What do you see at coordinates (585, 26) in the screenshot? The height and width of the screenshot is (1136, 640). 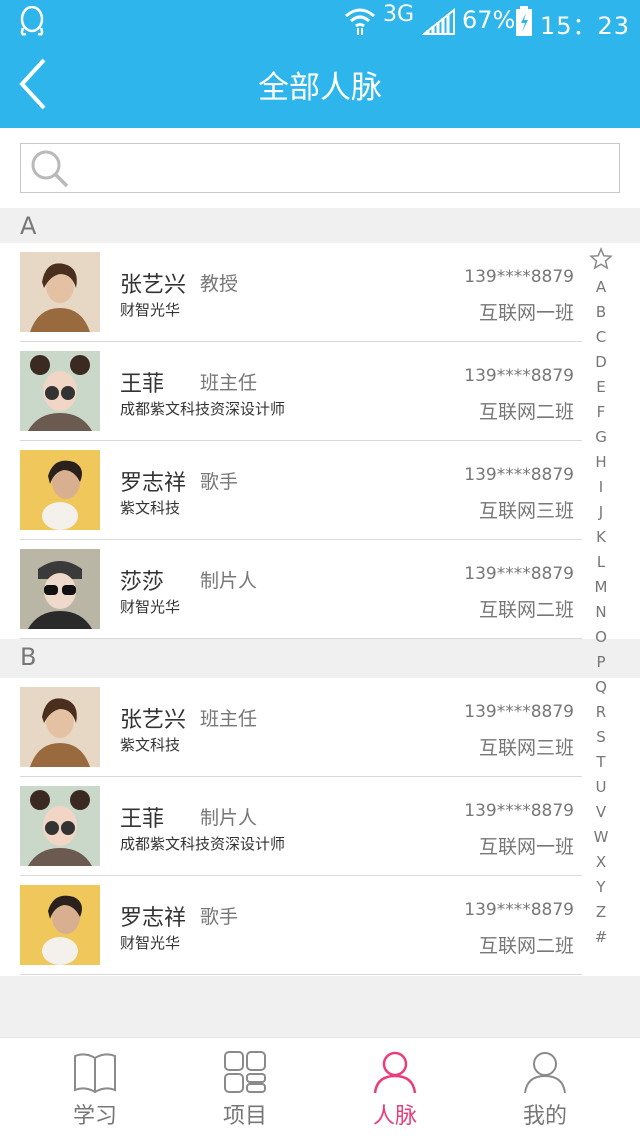 I see `clock: 15：23` at bounding box center [585, 26].